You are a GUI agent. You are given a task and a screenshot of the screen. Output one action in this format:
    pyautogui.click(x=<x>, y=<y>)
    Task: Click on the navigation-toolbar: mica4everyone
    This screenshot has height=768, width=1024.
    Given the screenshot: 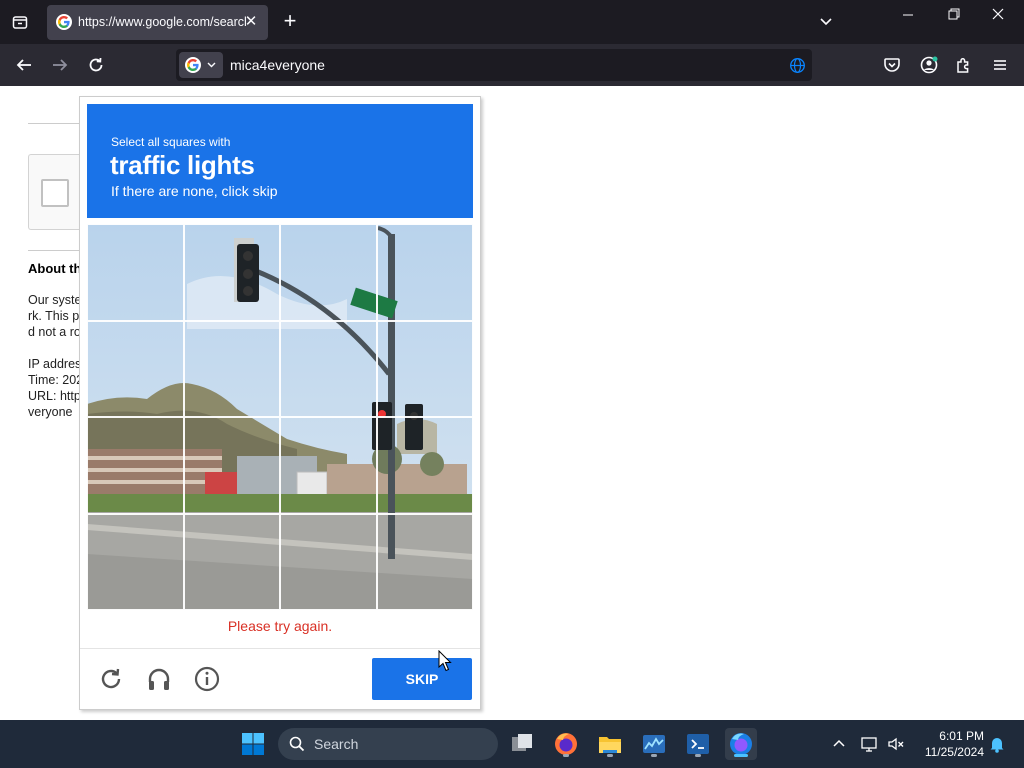 What is the action you would take?
    pyautogui.click(x=512, y=65)
    